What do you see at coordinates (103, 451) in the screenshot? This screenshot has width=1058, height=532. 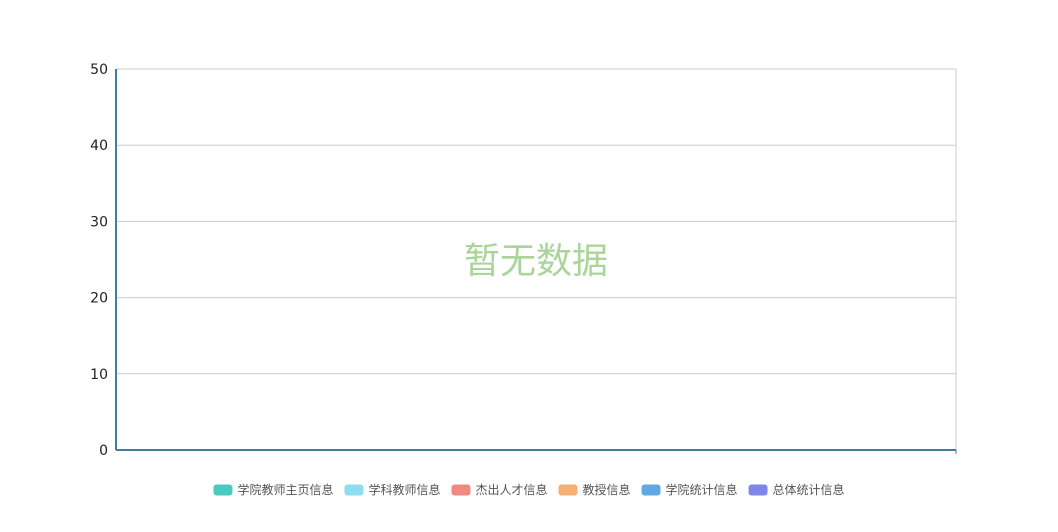 I see `y-tick-label: 0` at bounding box center [103, 451].